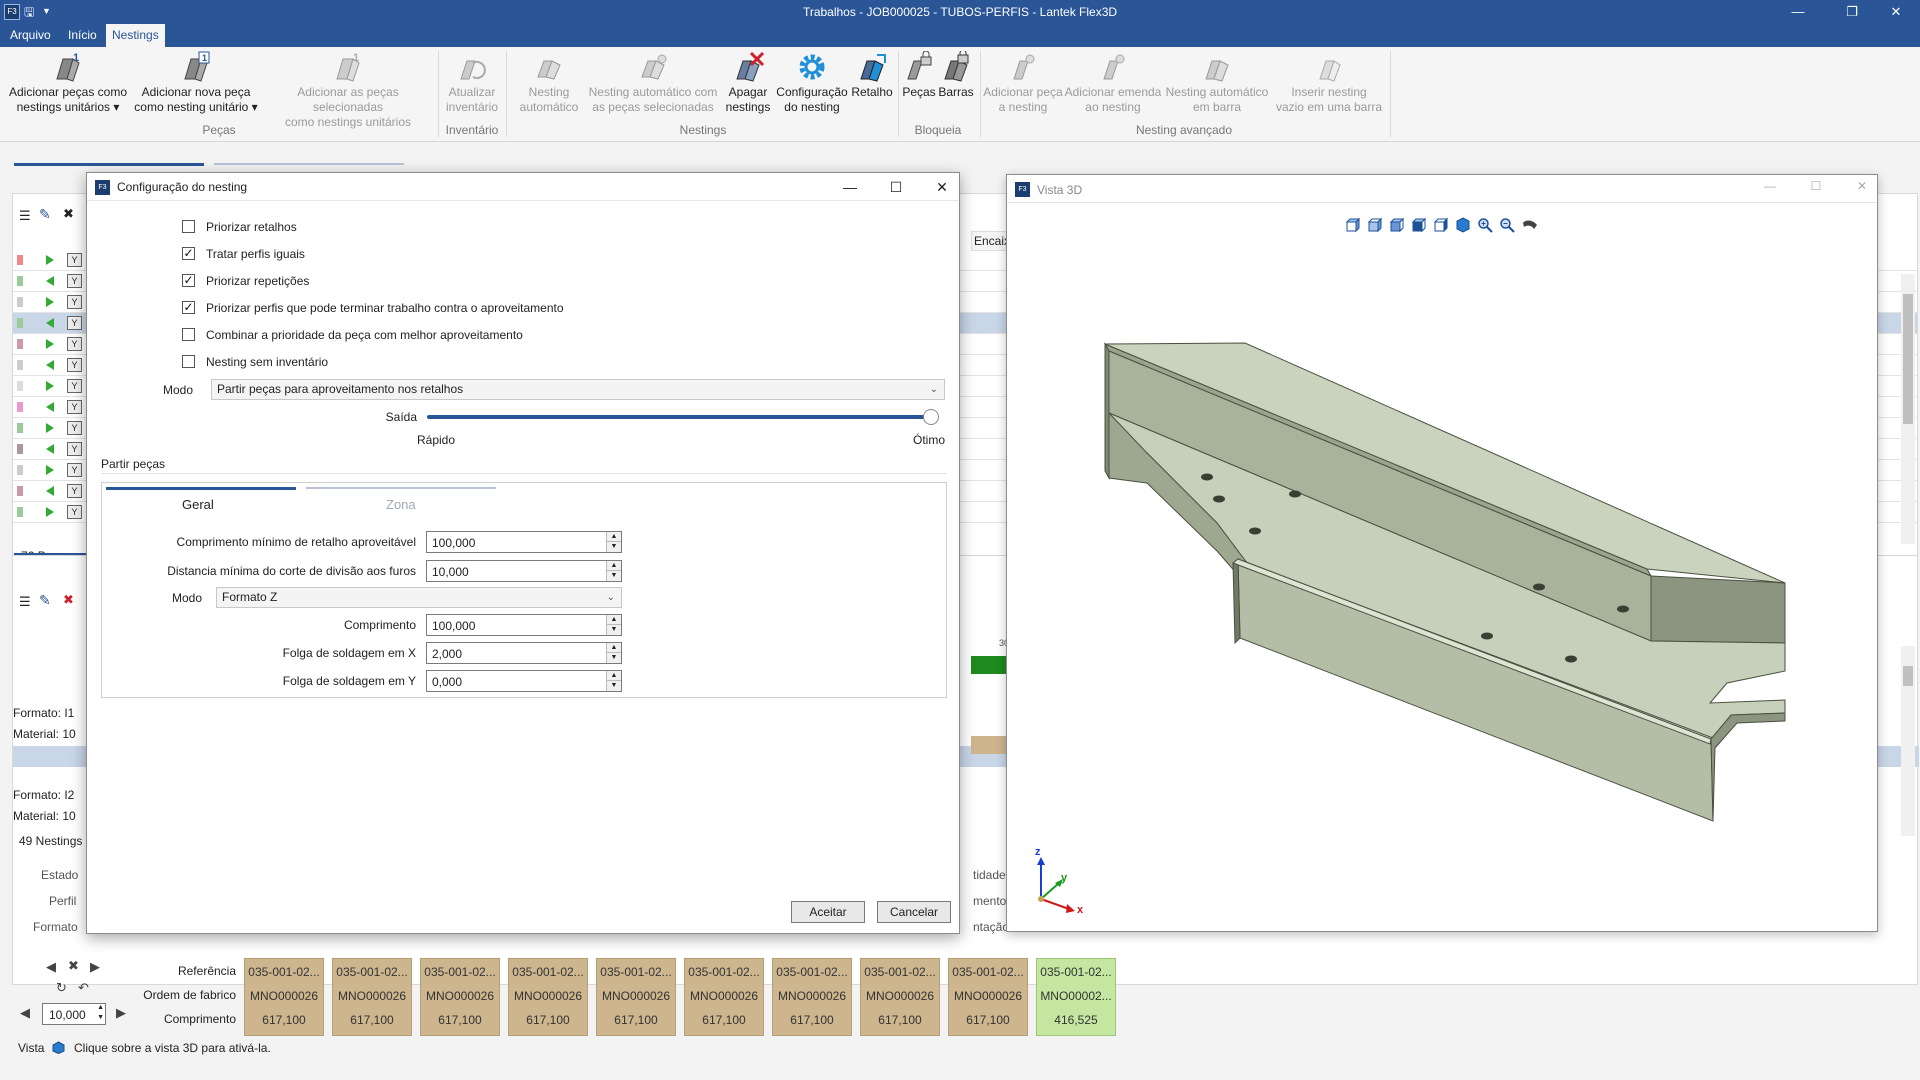 The image size is (1920, 1080). What do you see at coordinates (828, 912) in the screenshot?
I see `accept-button: Aceitar` at bounding box center [828, 912].